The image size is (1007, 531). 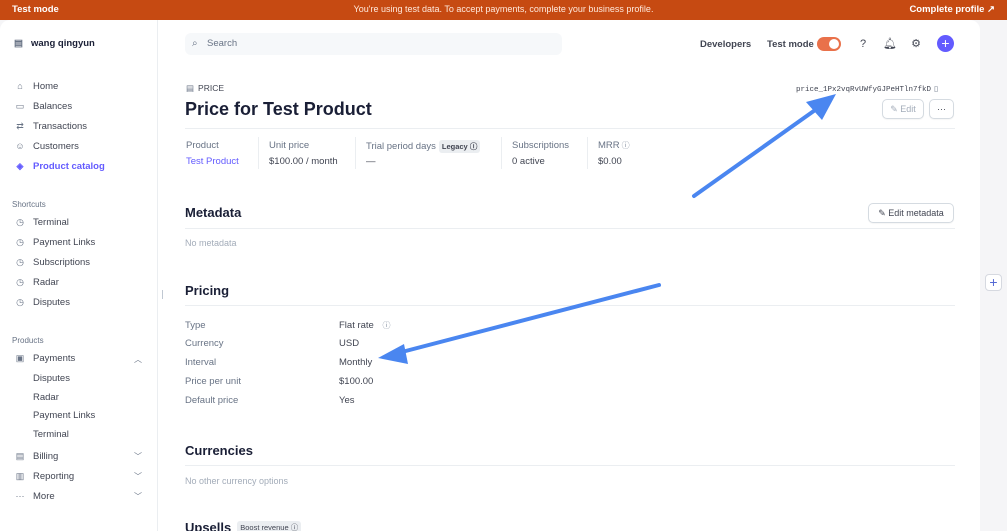 I want to click on metadata-heading: Metadata, so click(x=213, y=212).